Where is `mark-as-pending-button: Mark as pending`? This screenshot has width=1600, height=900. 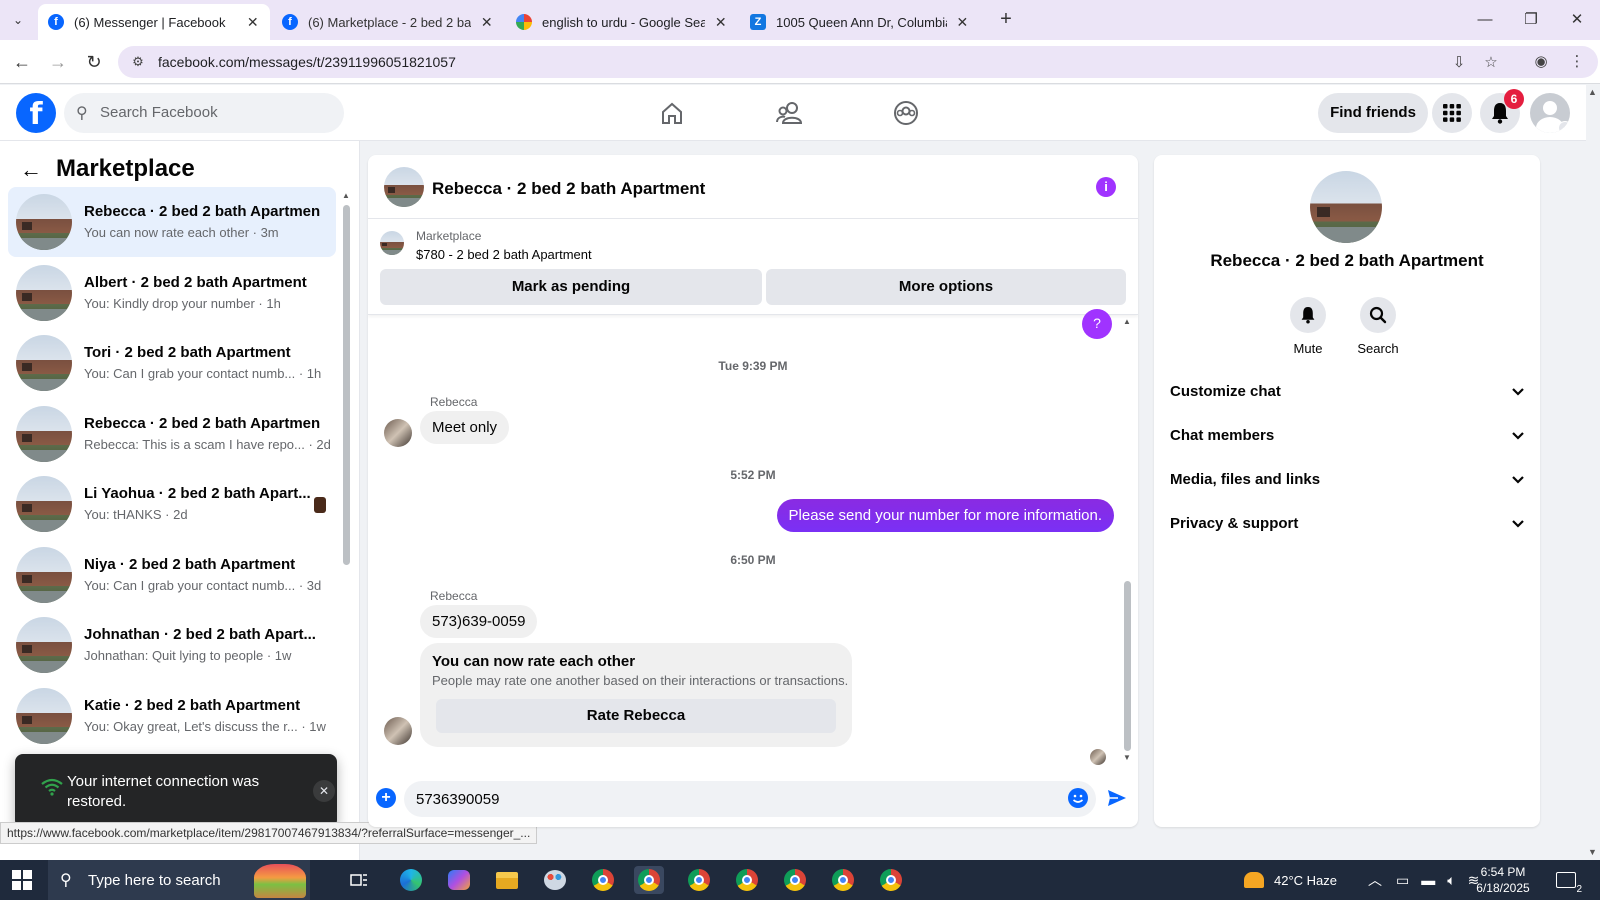 mark-as-pending-button: Mark as pending is located at coordinates (571, 287).